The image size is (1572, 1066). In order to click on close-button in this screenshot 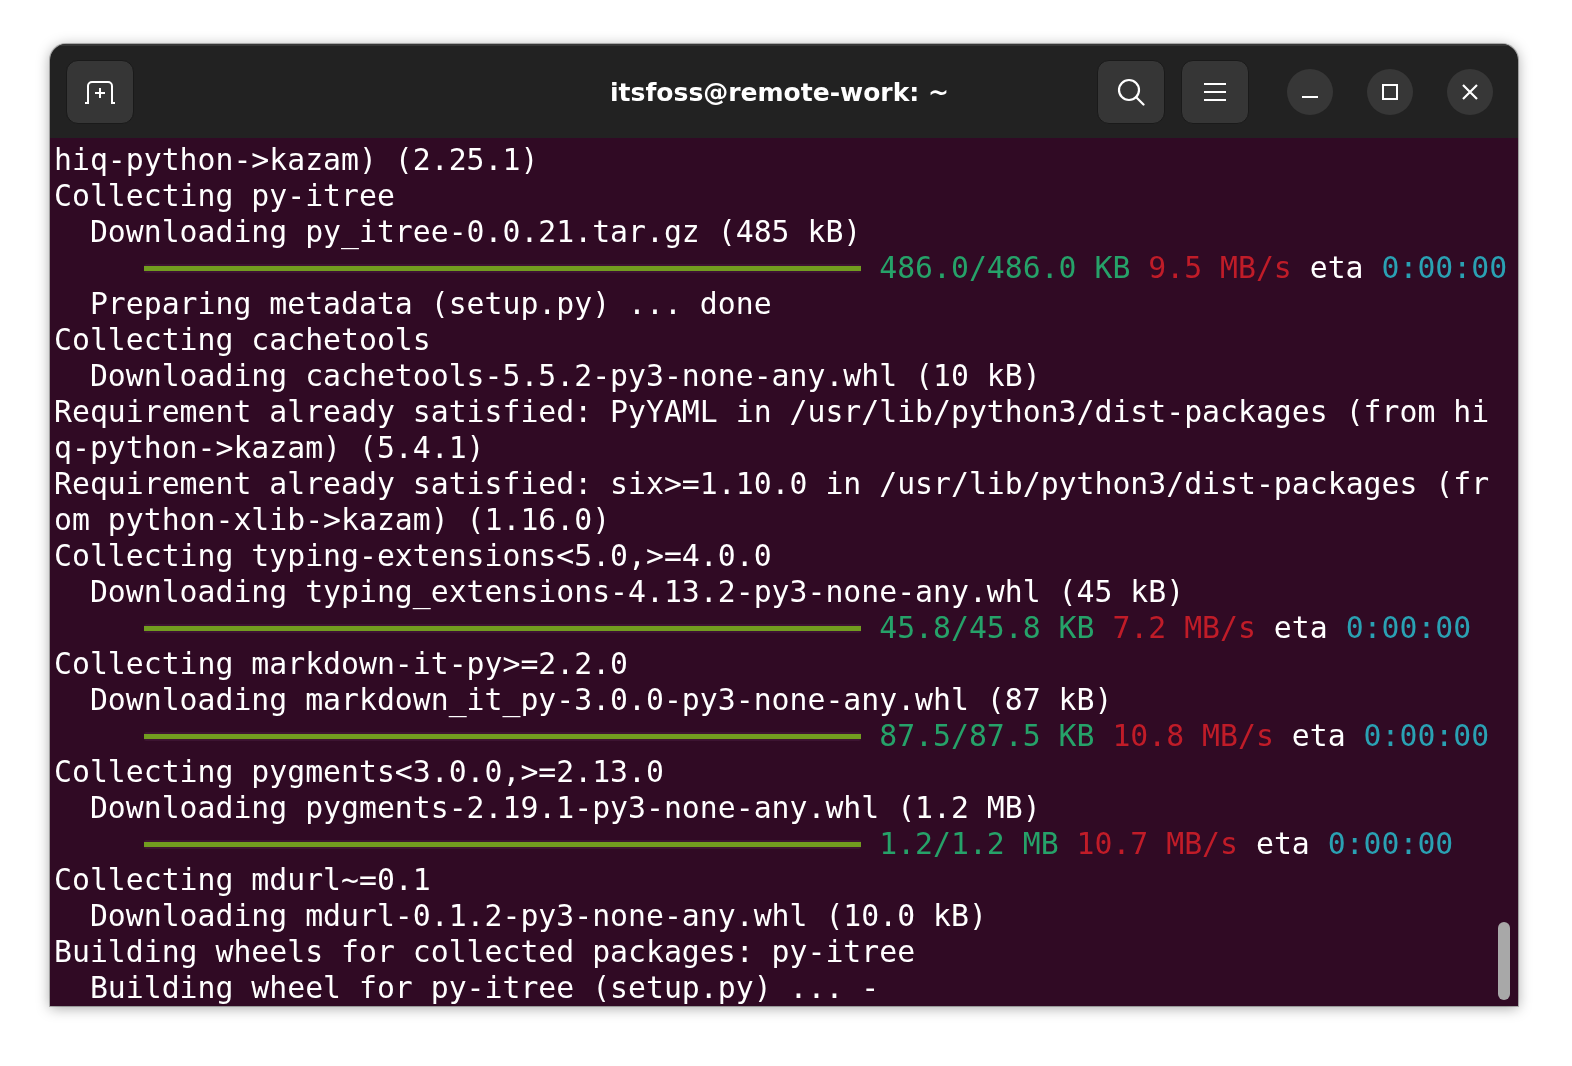, I will do `click(1470, 92)`.